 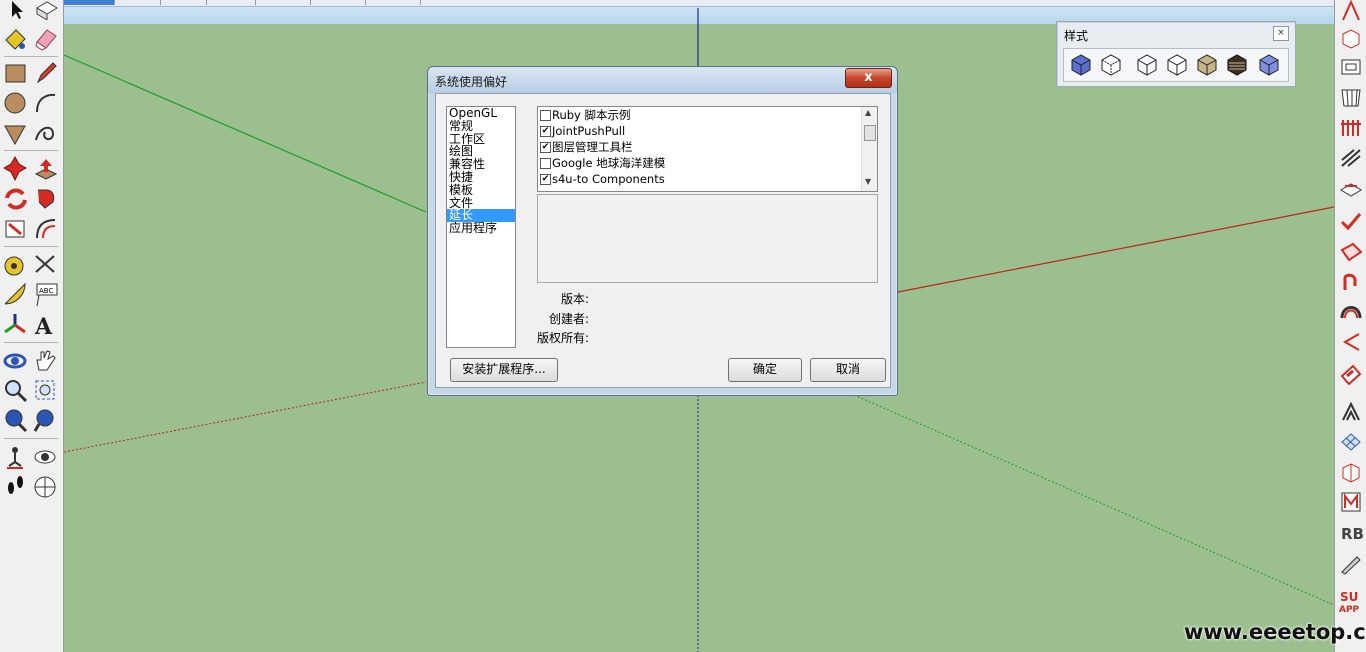 I want to click on extension-label: Google 地球海洋建模, so click(x=609, y=163).